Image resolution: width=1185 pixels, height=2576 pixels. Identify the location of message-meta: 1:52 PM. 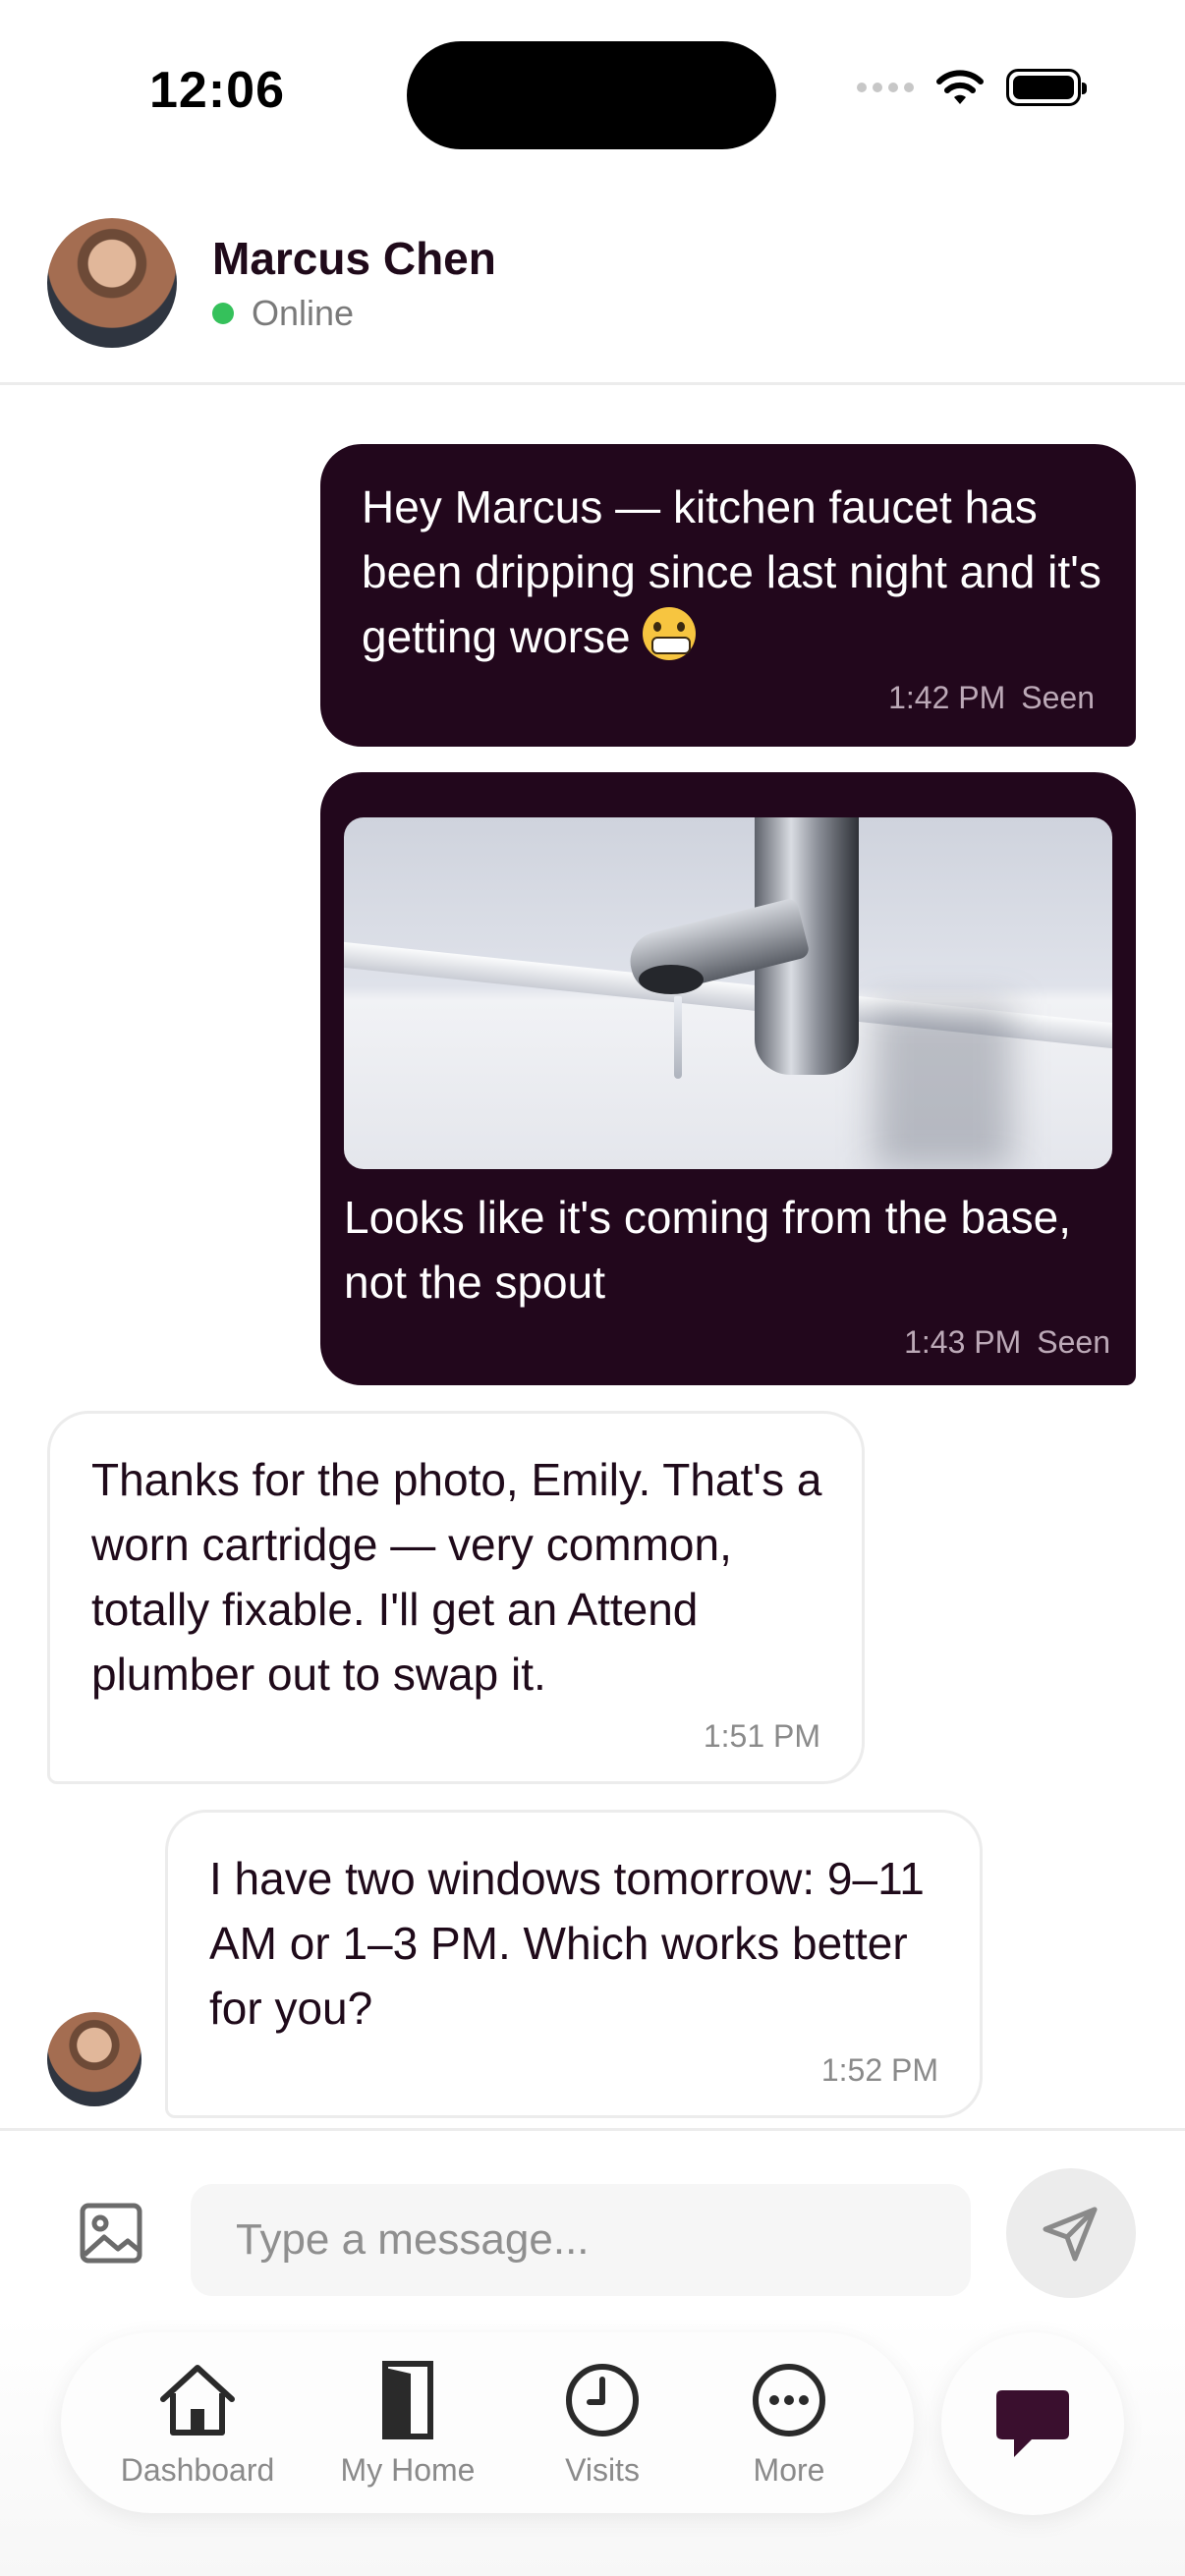
(880, 2070).